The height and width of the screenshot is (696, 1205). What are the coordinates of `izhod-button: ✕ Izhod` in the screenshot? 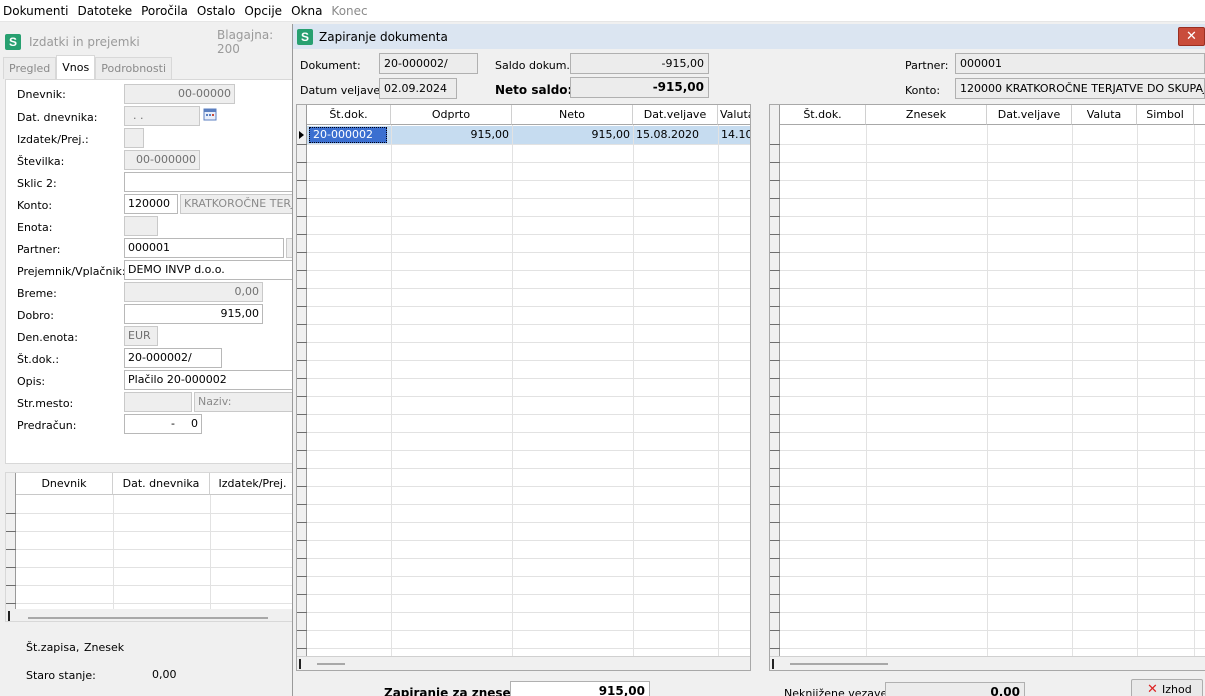 It's located at (1167, 687).